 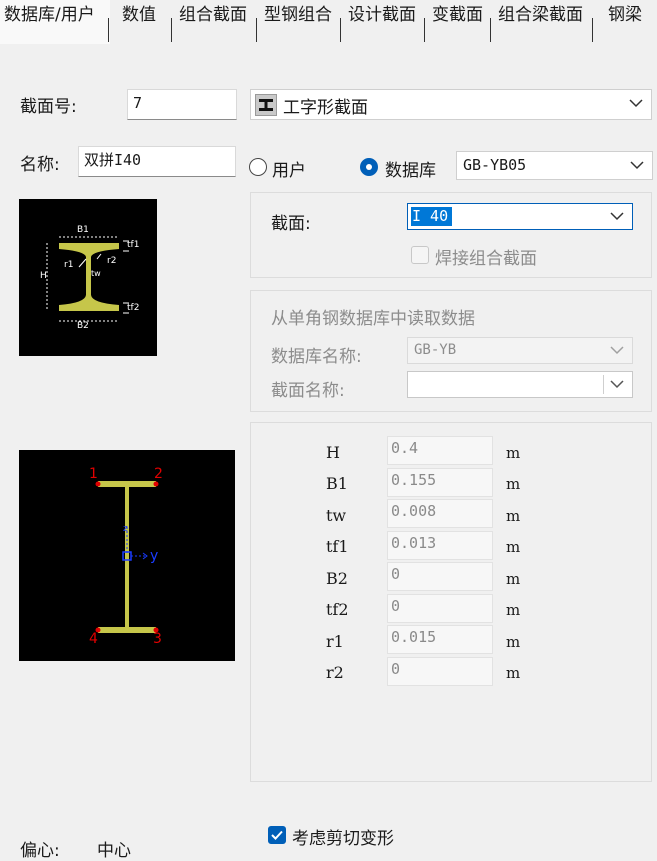 What do you see at coordinates (40, 851) in the screenshot?
I see `offset-label: 偏心:` at bounding box center [40, 851].